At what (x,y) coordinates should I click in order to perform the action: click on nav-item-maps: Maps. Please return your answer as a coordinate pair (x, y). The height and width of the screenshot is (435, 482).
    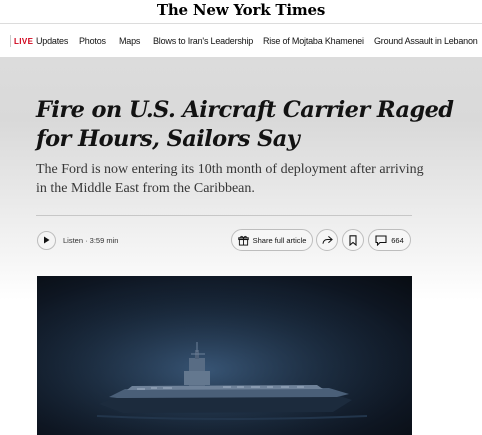
    Looking at the image, I should click on (129, 41).